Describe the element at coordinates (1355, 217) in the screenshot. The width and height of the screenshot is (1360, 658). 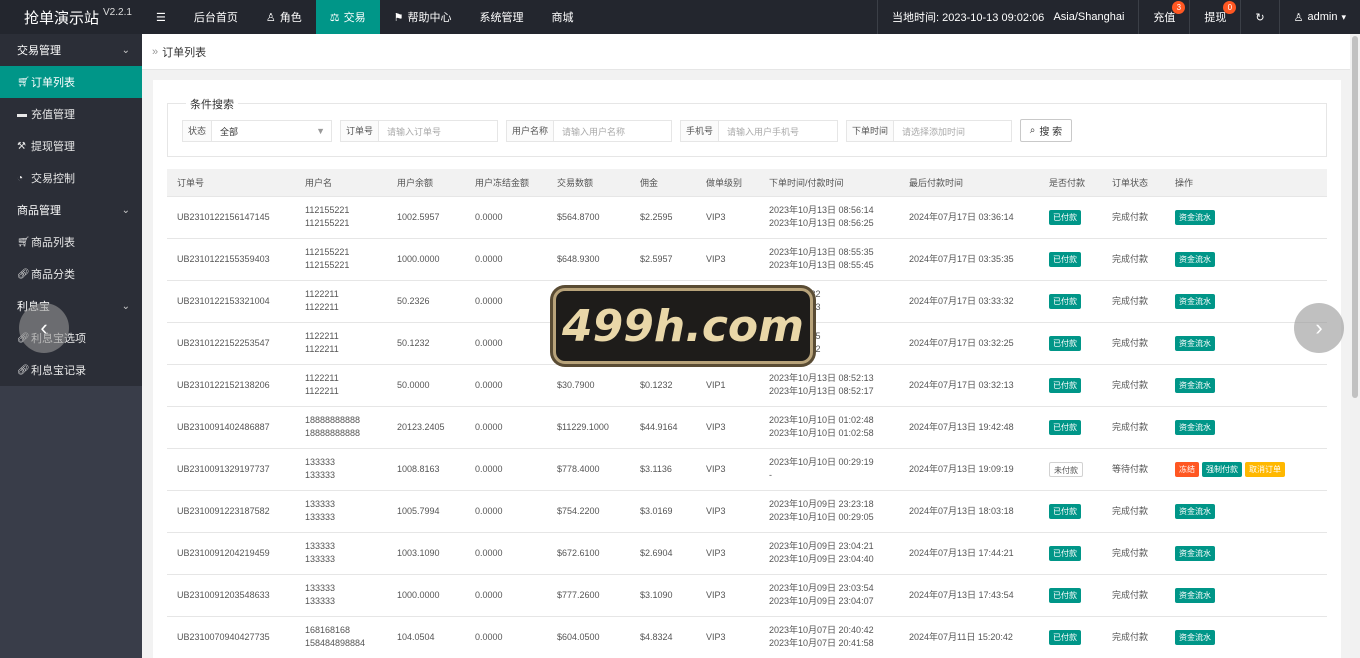
I see `scrollbar-thumb` at that location.